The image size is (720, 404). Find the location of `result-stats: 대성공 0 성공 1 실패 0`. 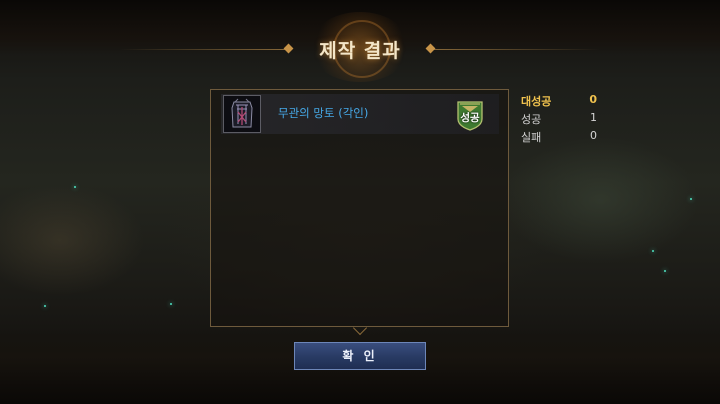

result-stats: 대성공 0 성공 1 실패 0 is located at coordinates (561, 118).